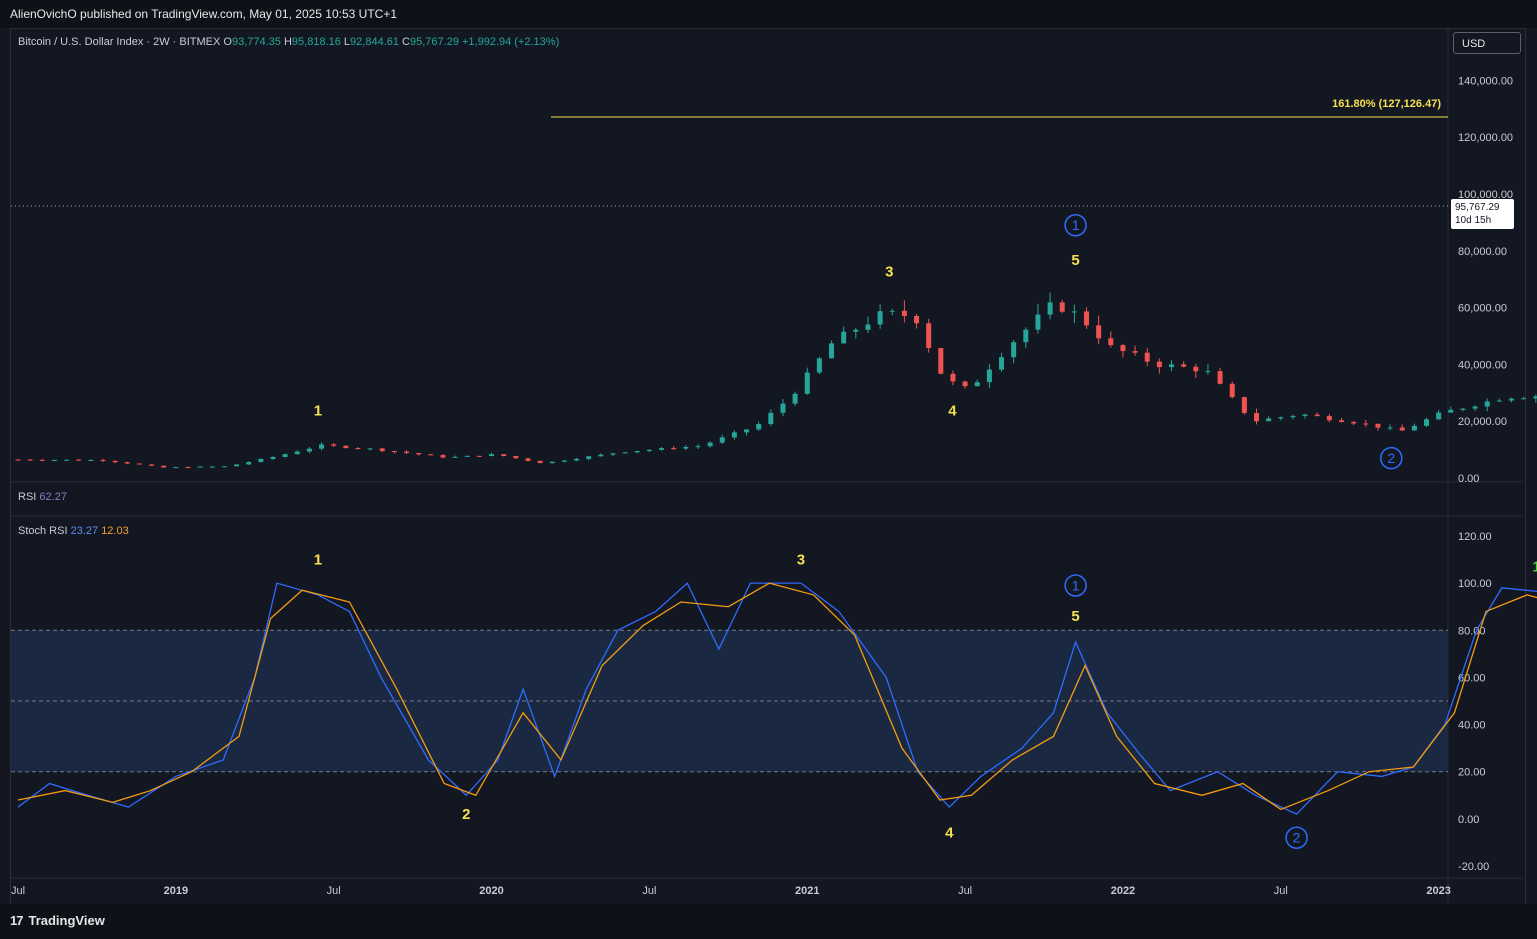 The image size is (1537, 939). I want to click on time-tick-label: 2021, so click(807, 891).